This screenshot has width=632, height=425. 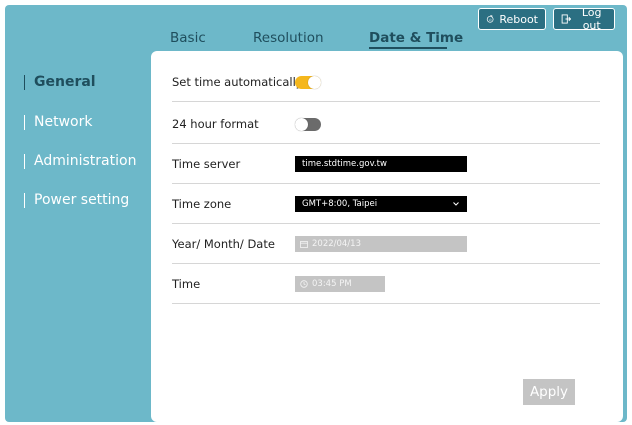 What do you see at coordinates (332, 284) in the screenshot?
I see `time-value: 03:45 PM` at bounding box center [332, 284].